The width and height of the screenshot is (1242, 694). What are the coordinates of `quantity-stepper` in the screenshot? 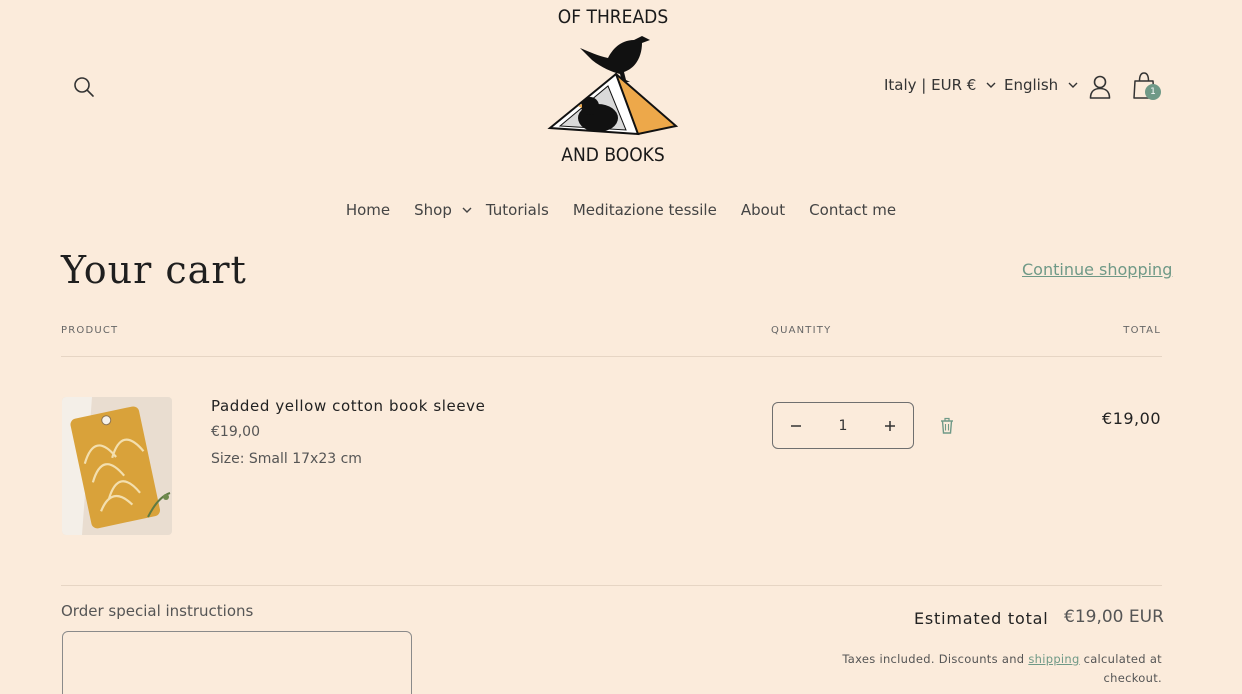 It's located at (843, 425).